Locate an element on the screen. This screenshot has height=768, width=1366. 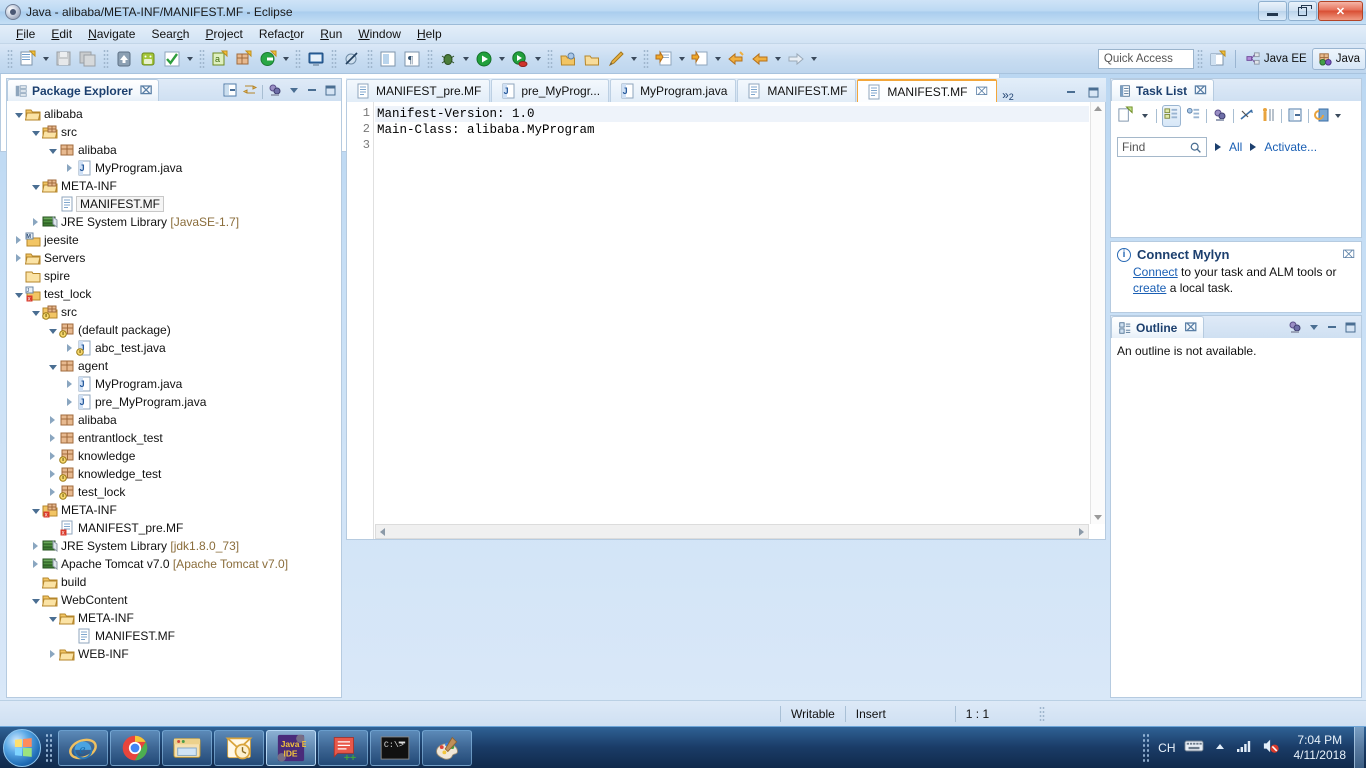
taskbar-cmd: C:\> is located at coordinates (395, 747).